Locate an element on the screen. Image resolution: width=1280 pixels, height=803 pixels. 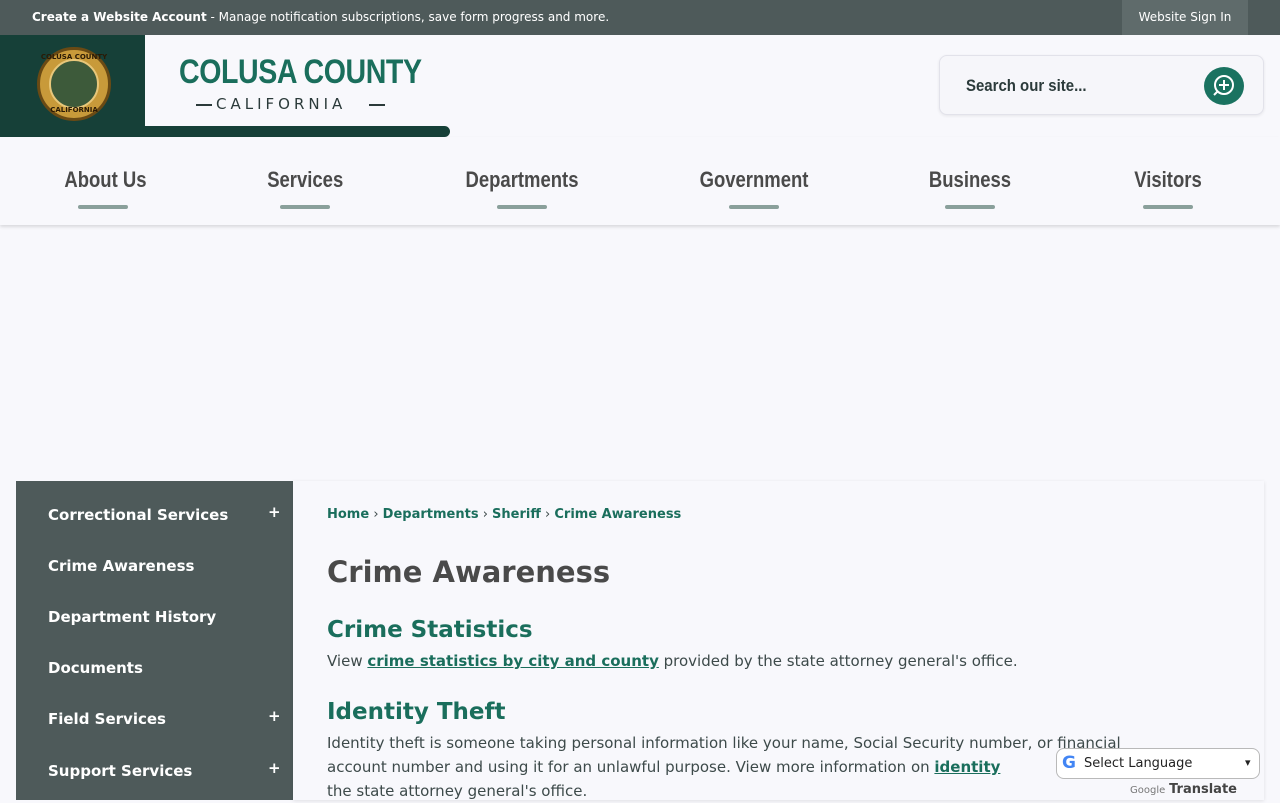
nav-business: Business is located at coordinates (970, 180).